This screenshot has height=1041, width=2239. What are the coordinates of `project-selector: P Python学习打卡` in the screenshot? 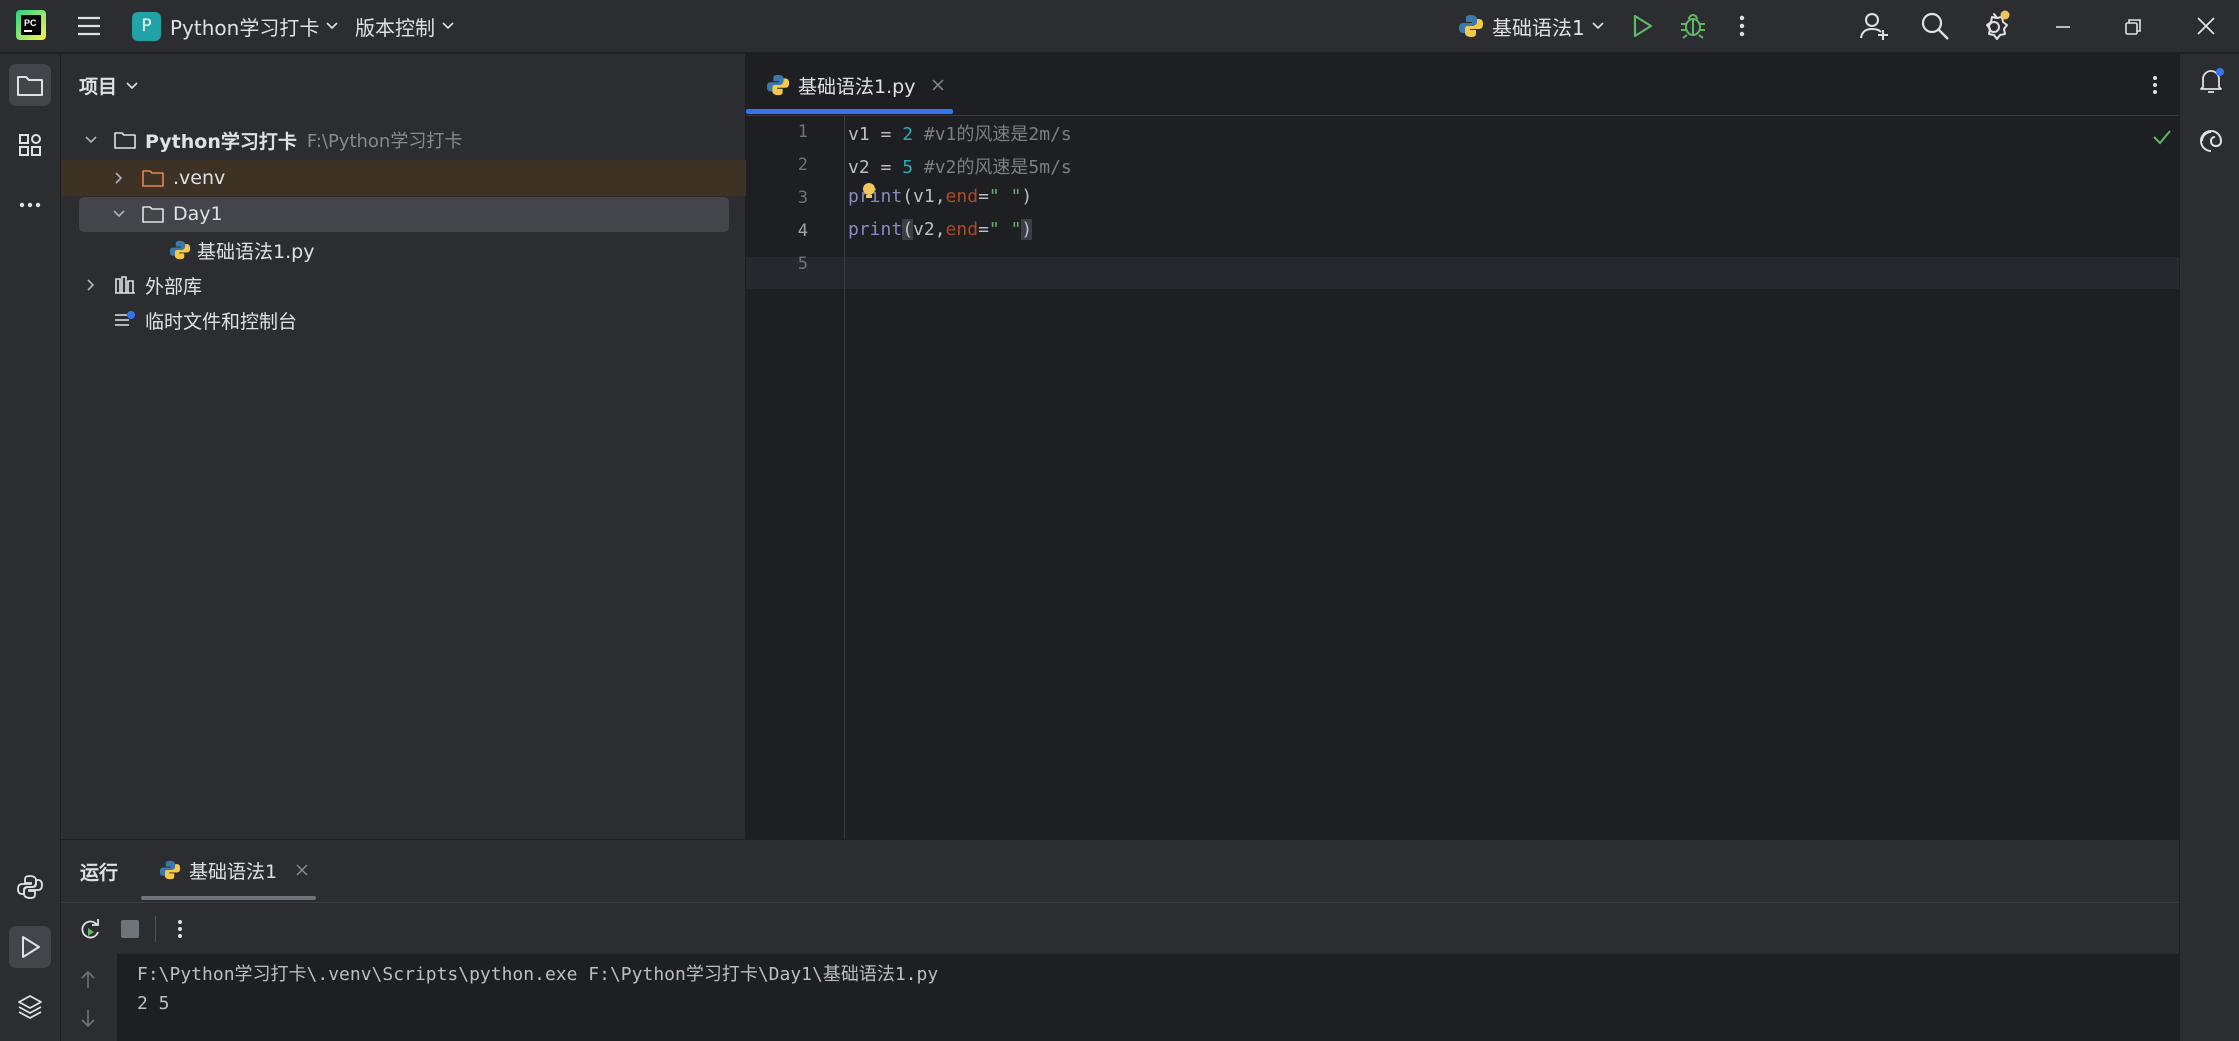 It's located at (235, 26).